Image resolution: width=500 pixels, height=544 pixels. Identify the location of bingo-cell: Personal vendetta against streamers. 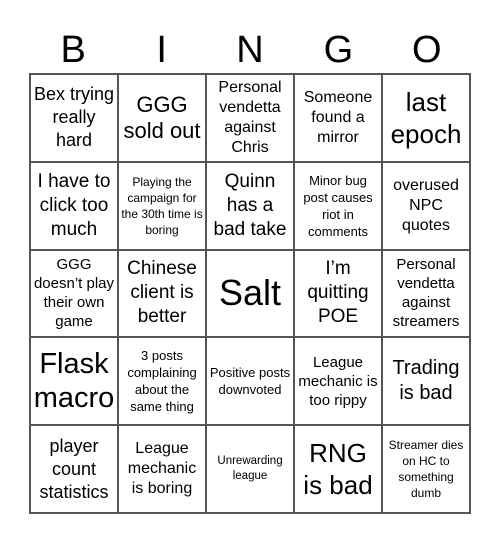
(426, 293).